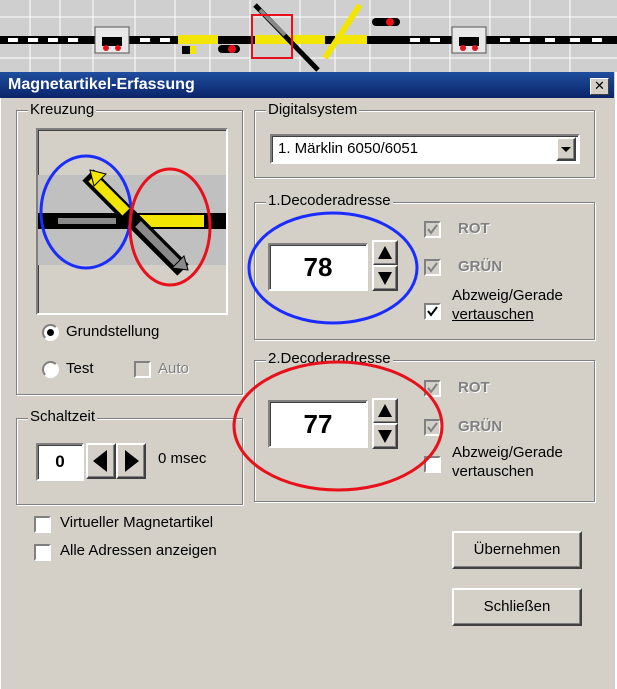  I want to click on schaltzeit-increase-button, so click(131, 461).